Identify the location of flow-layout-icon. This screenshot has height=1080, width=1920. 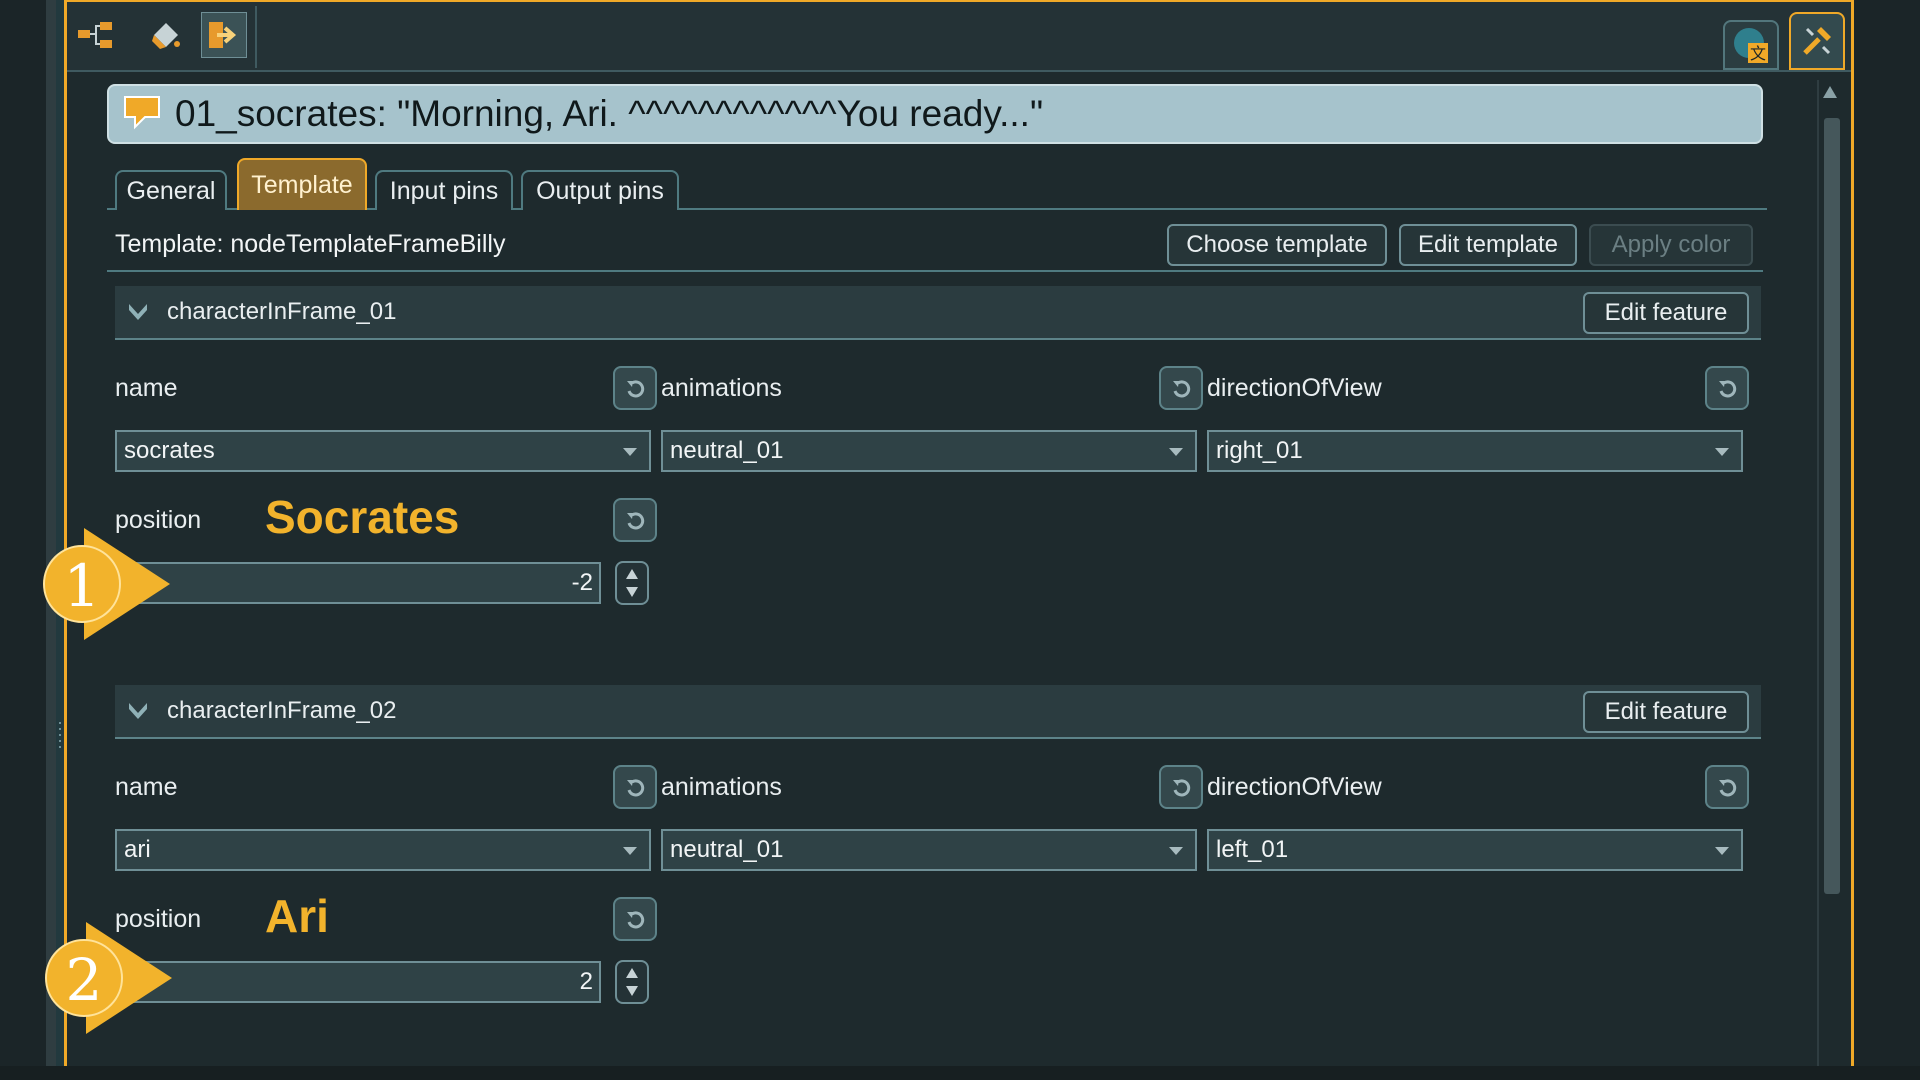
(95, 35).